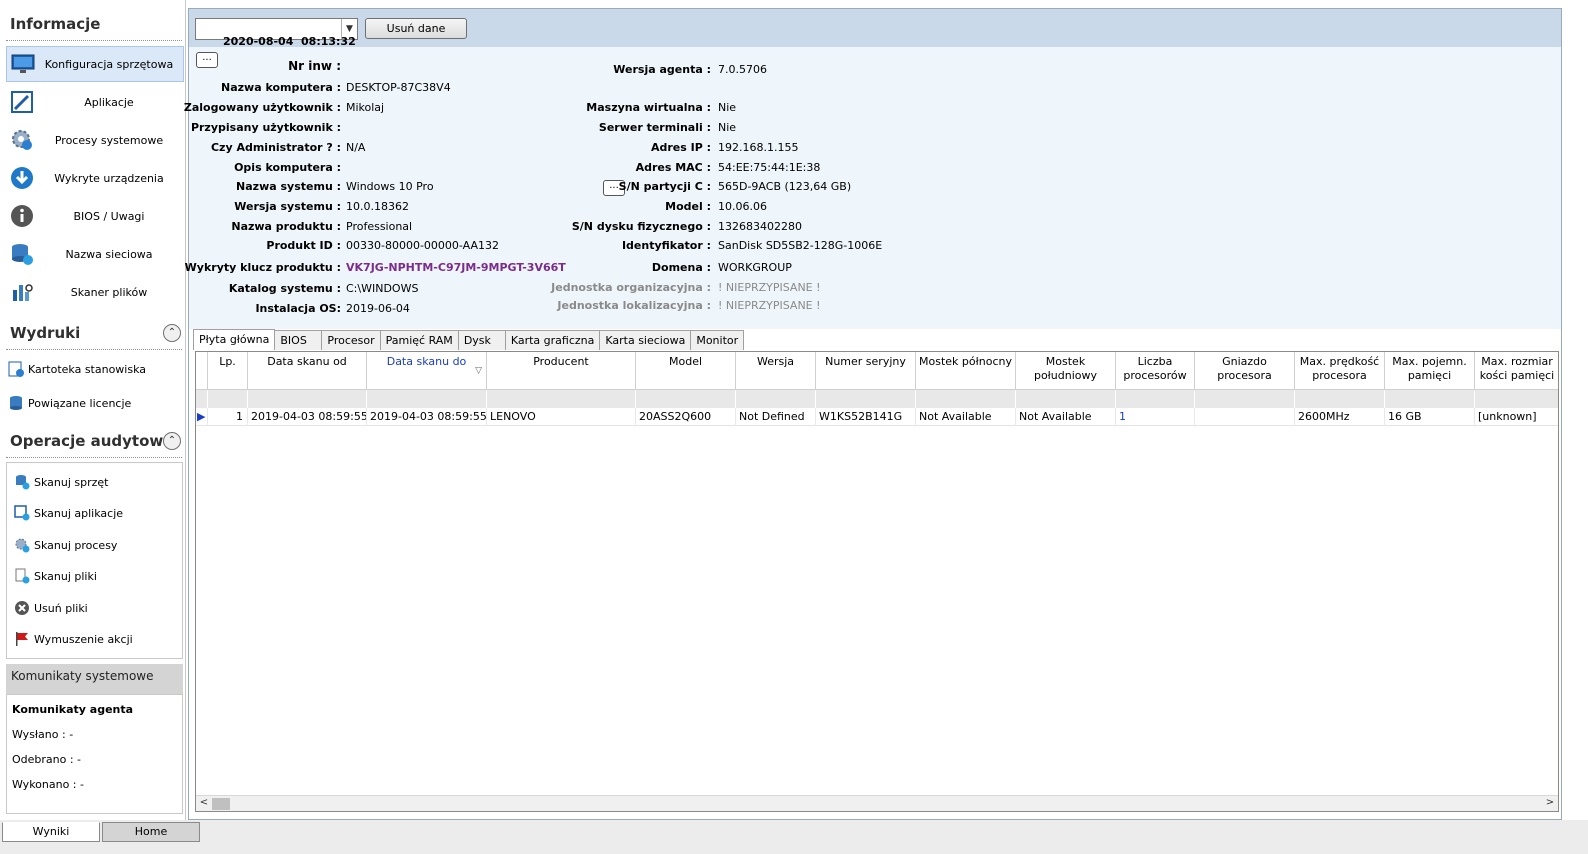 This screenshot has width=1588, height=854. What do you see at coordinates (307, 417) in the screenshot?
I see `cell-scan-from: 2019-04-03 08:59:55` at bounding box center [307, 417].